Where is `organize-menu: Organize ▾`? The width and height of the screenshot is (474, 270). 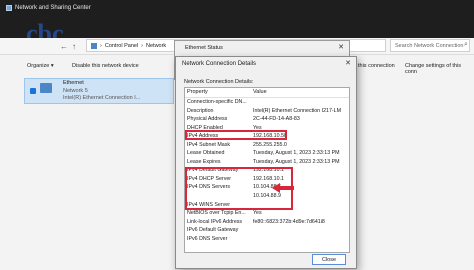 organize-menu: Organize ▾ is located at coordinates (40, 66).